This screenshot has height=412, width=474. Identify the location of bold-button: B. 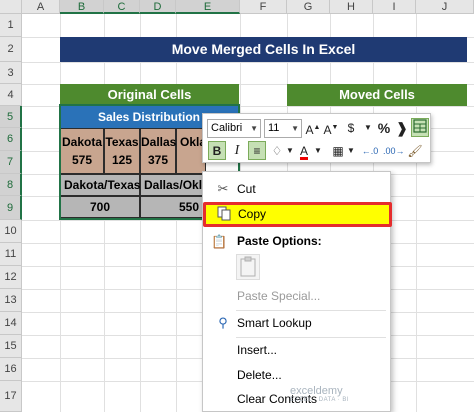
(217, 150).